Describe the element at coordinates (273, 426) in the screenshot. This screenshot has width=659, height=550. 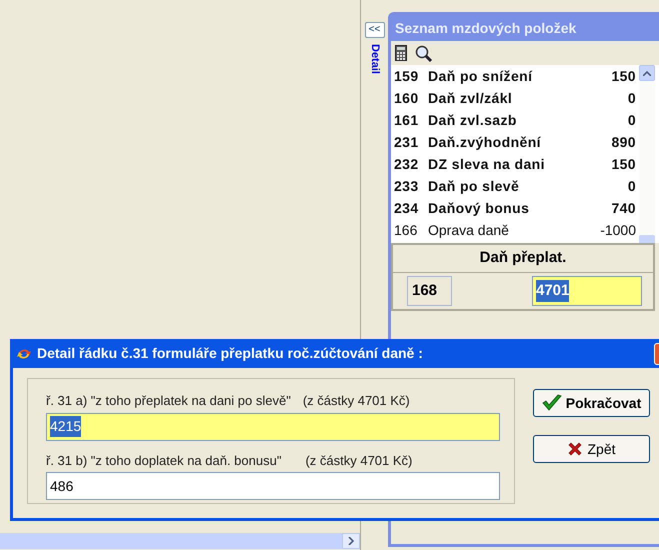
I see `value-field: 4215` at that location.